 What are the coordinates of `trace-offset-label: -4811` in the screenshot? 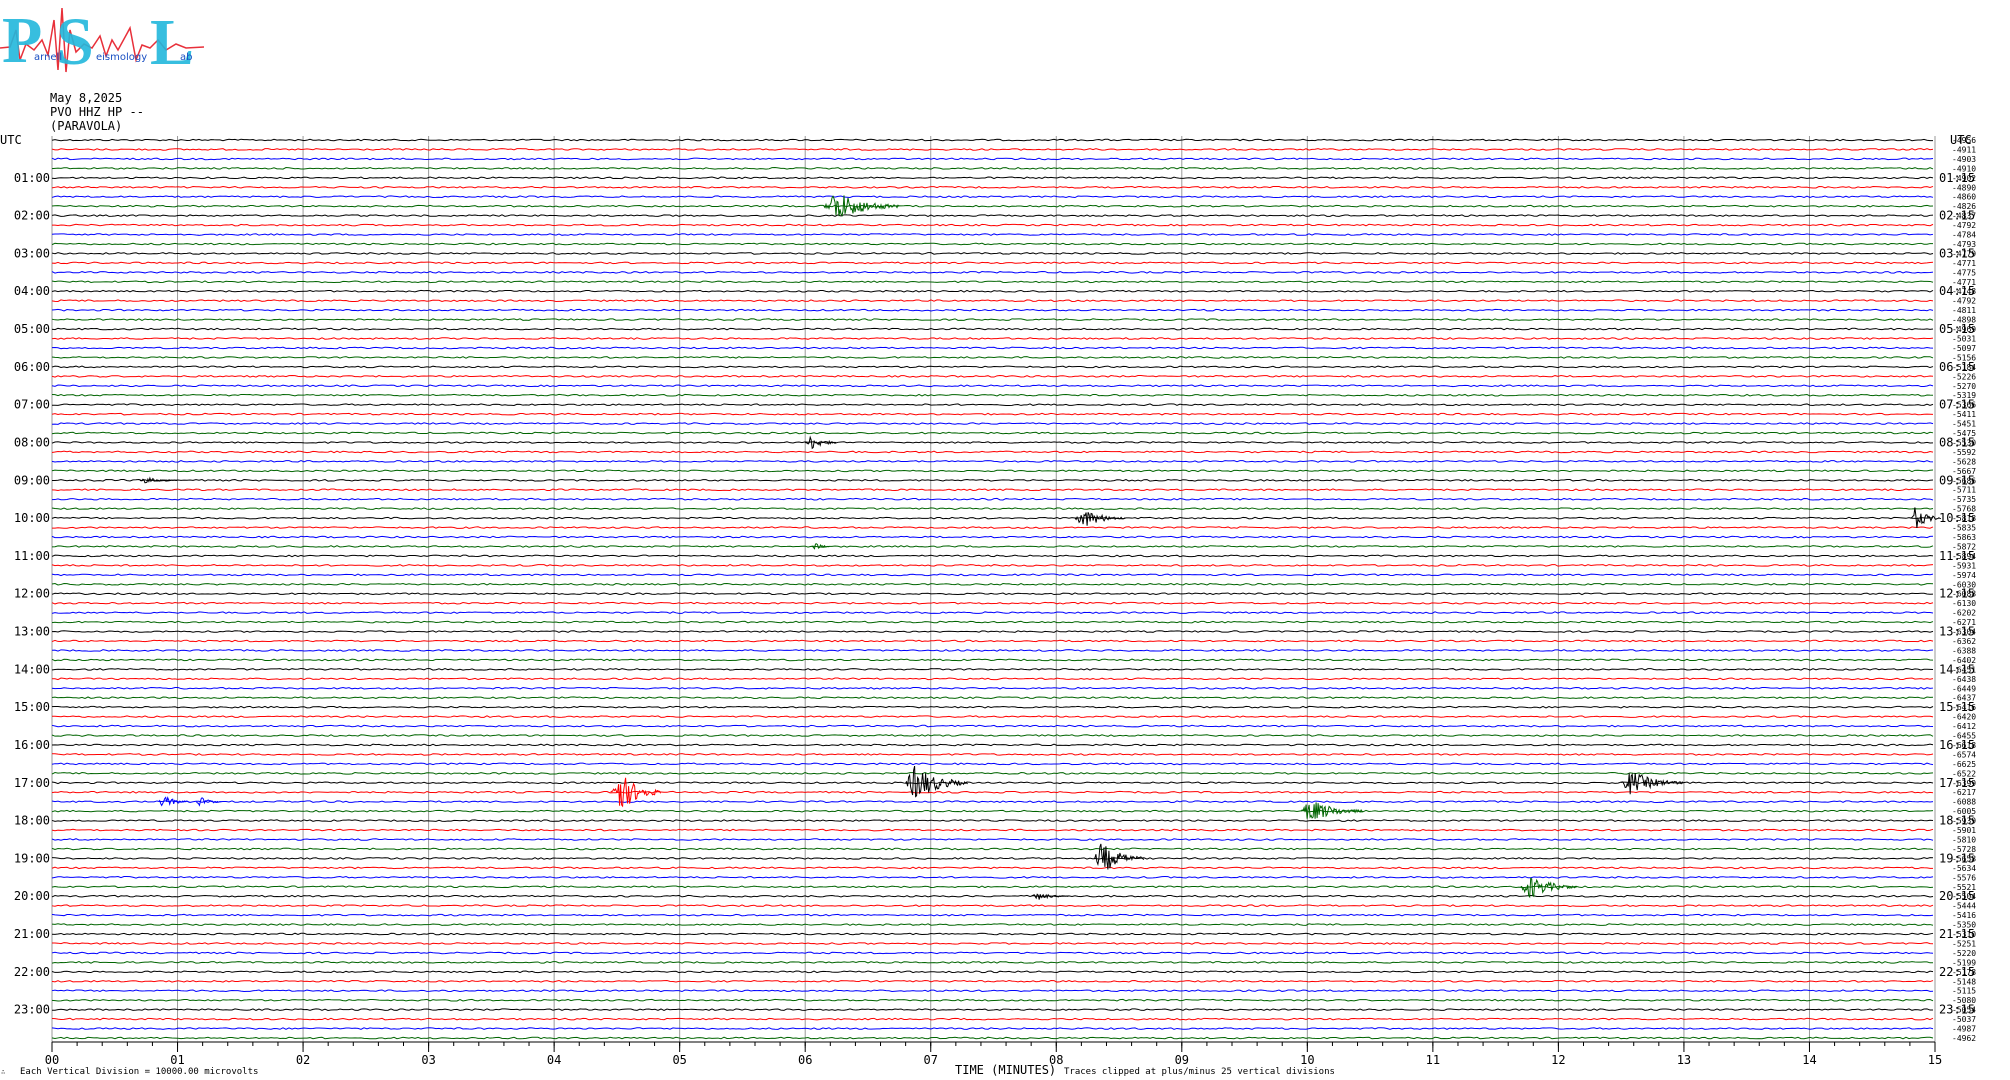 It's located at (1964, 310).